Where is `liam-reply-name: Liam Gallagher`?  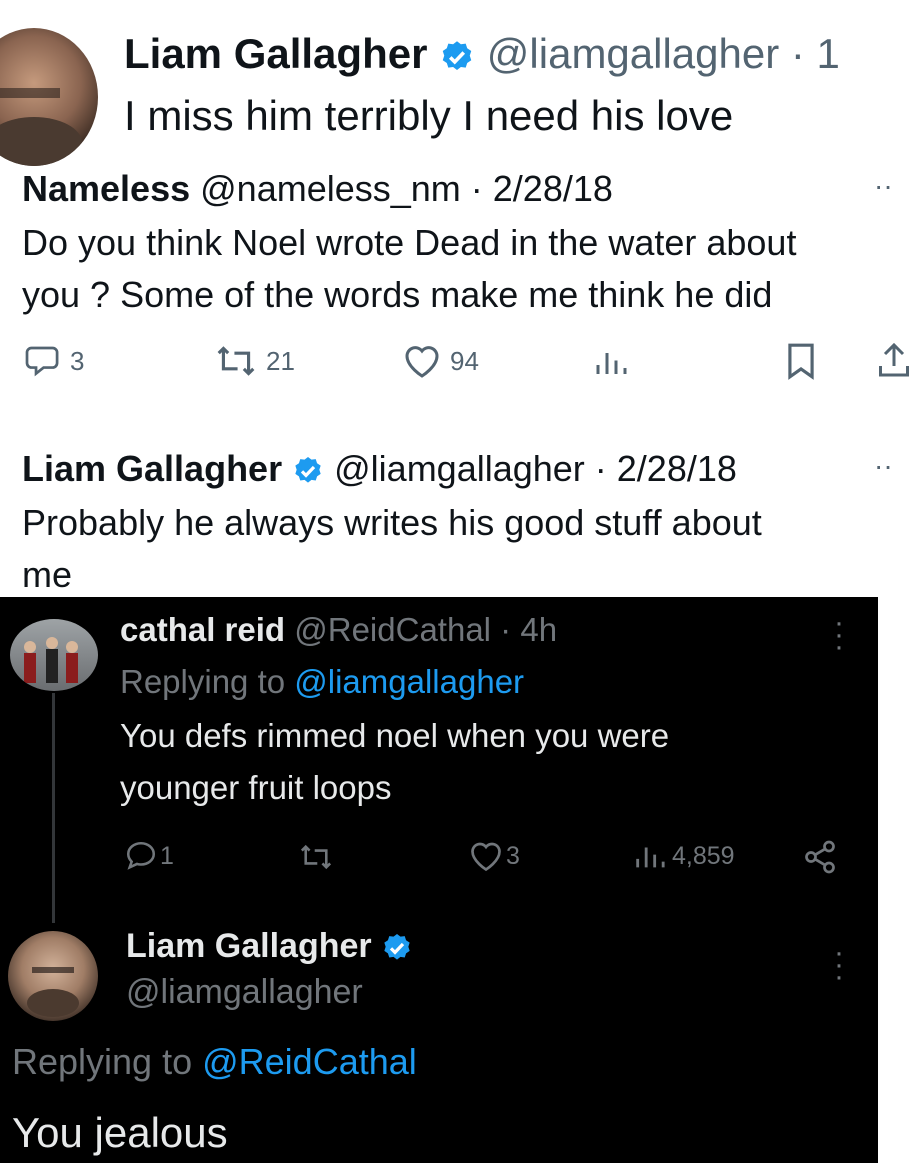
liam-reply-name: Liam Gallagher is located at coordinates (152, 468).